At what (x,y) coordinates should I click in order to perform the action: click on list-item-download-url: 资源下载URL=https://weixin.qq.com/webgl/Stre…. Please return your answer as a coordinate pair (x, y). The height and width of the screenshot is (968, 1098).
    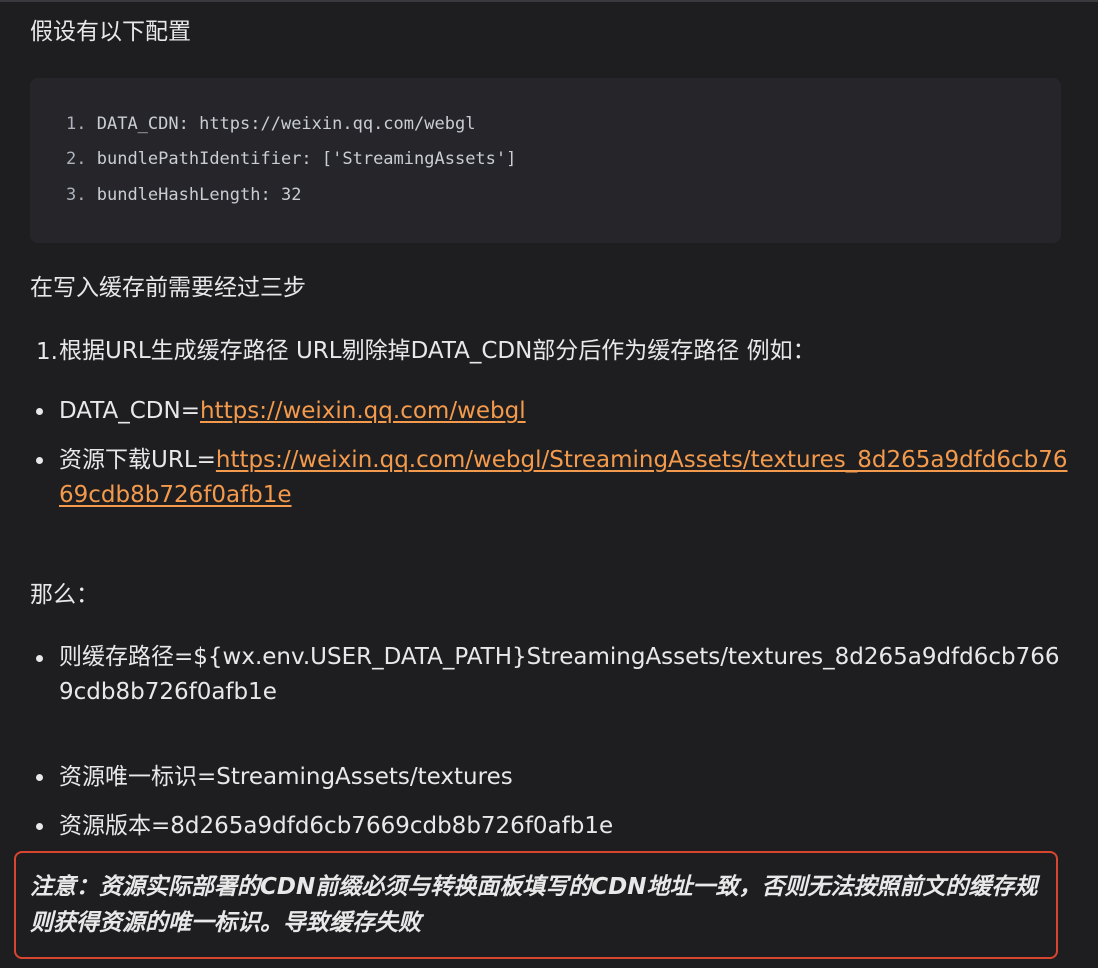
    Looking at the image, I should click on (564, 478).